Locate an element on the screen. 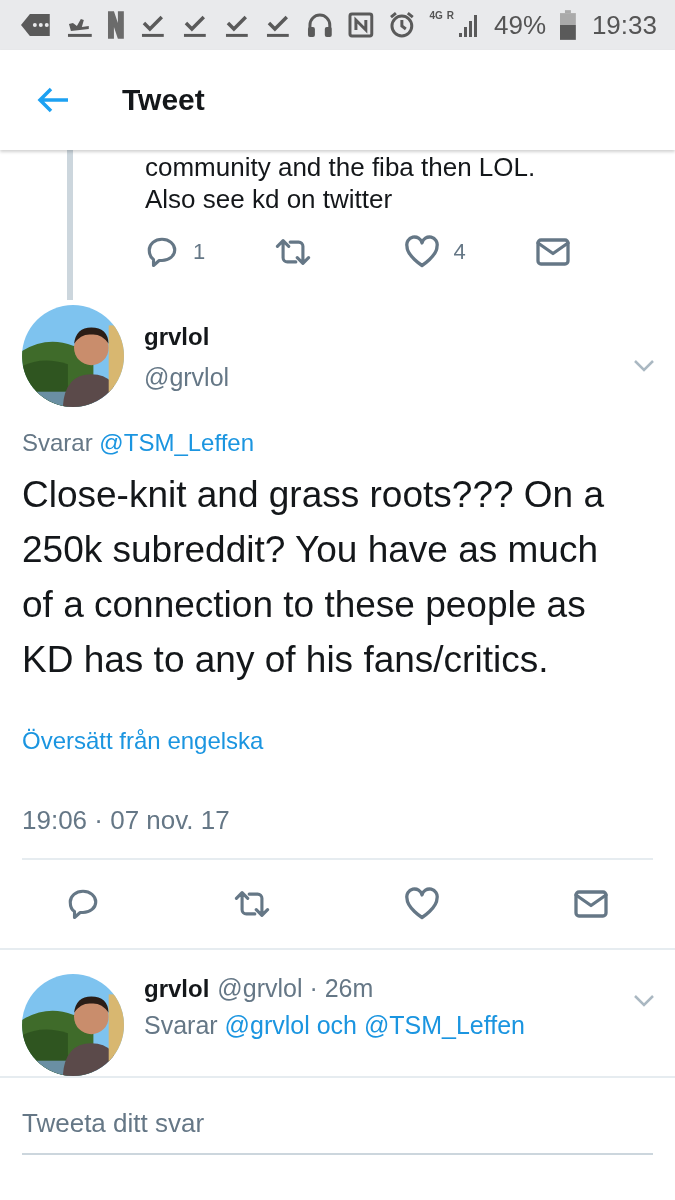  clock: 19:33 is located at coordinates (624, 25).